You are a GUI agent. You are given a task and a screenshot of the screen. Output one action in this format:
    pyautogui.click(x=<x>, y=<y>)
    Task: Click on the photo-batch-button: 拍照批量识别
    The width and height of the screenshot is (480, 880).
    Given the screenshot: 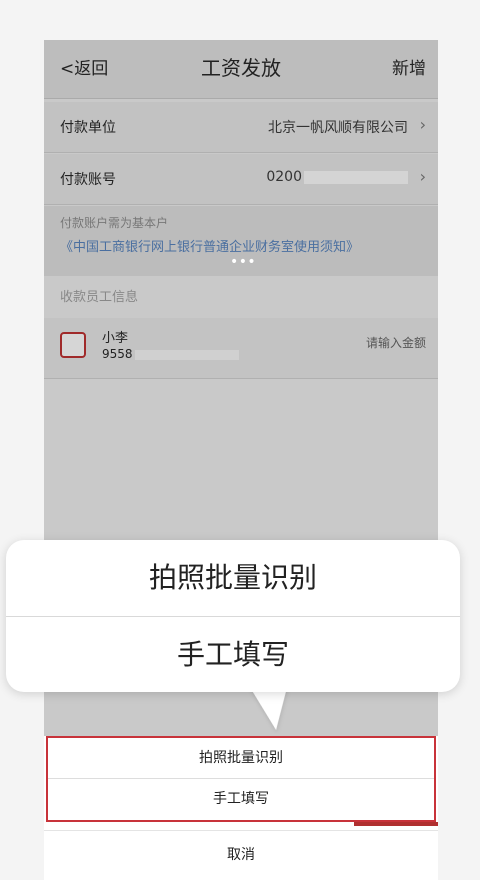 What is the action you would take?
    pyautogui.click(x=241, y=758)
    